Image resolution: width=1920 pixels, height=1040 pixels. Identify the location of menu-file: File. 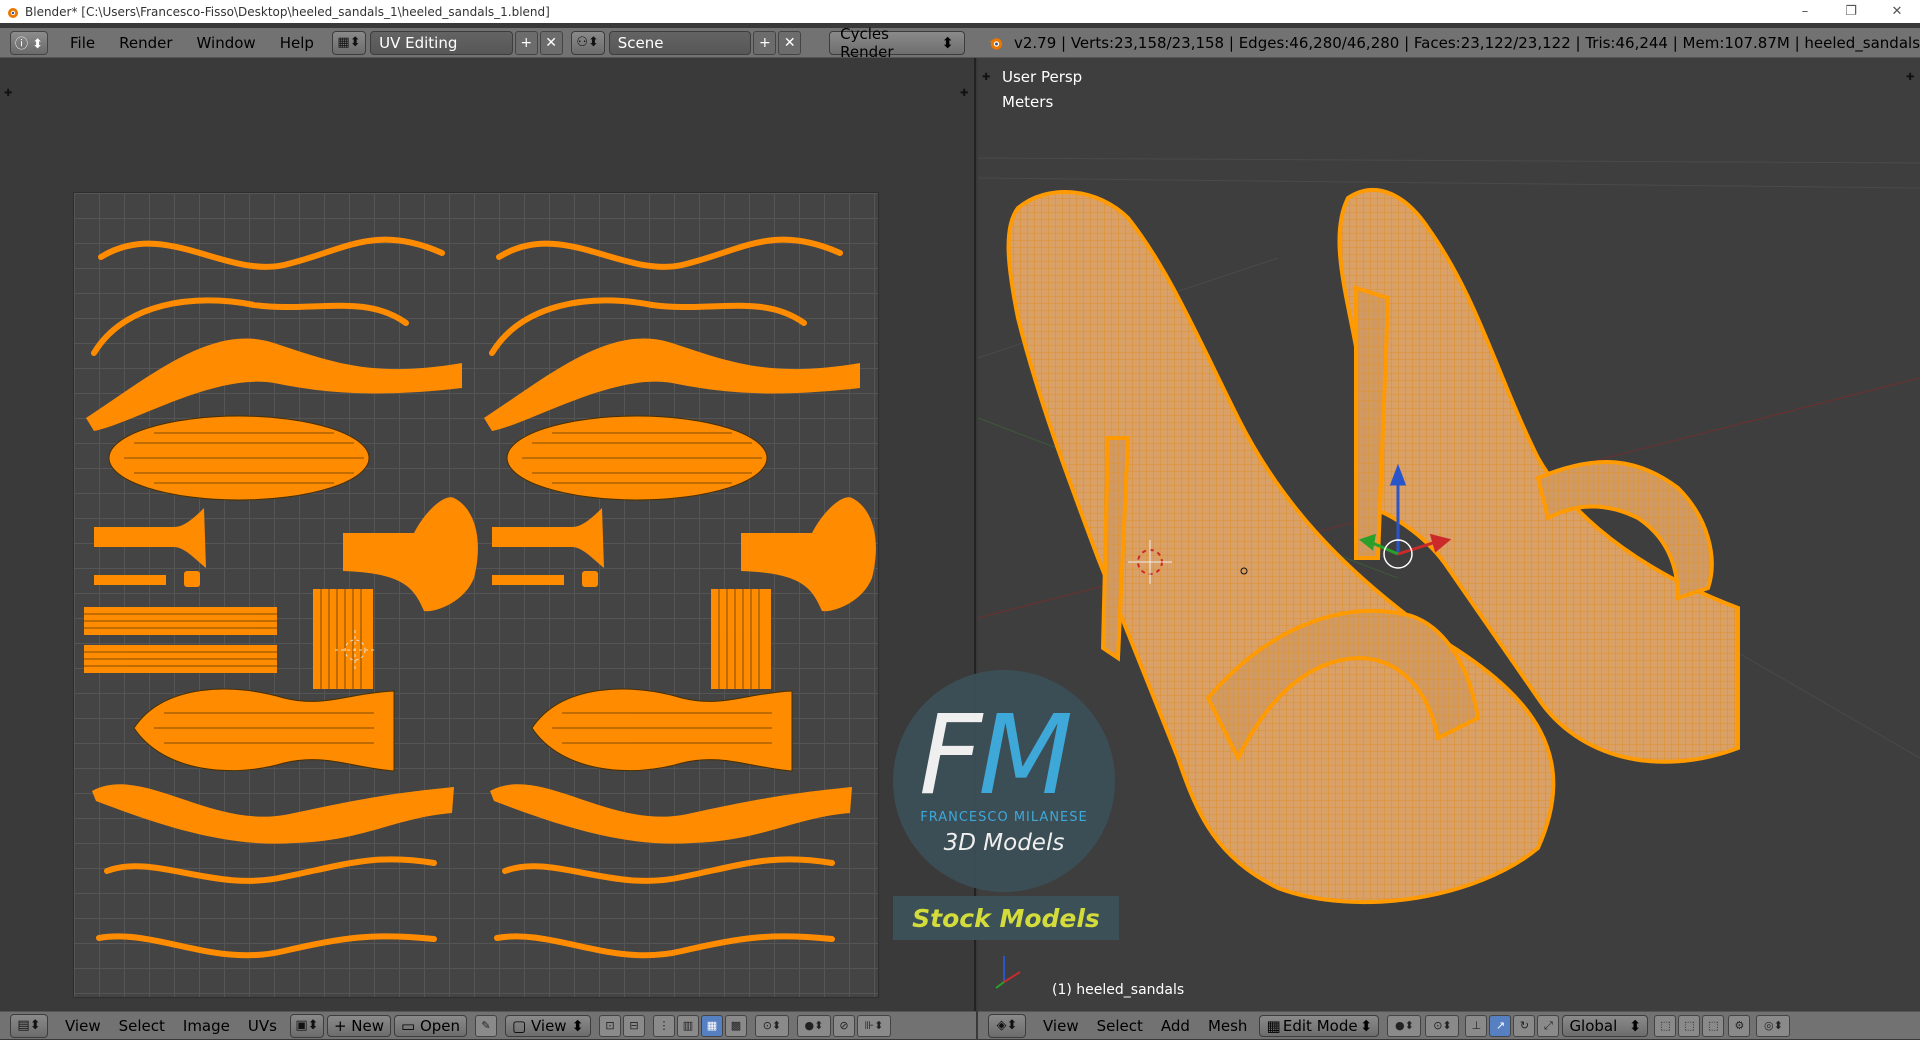
(82, 43).